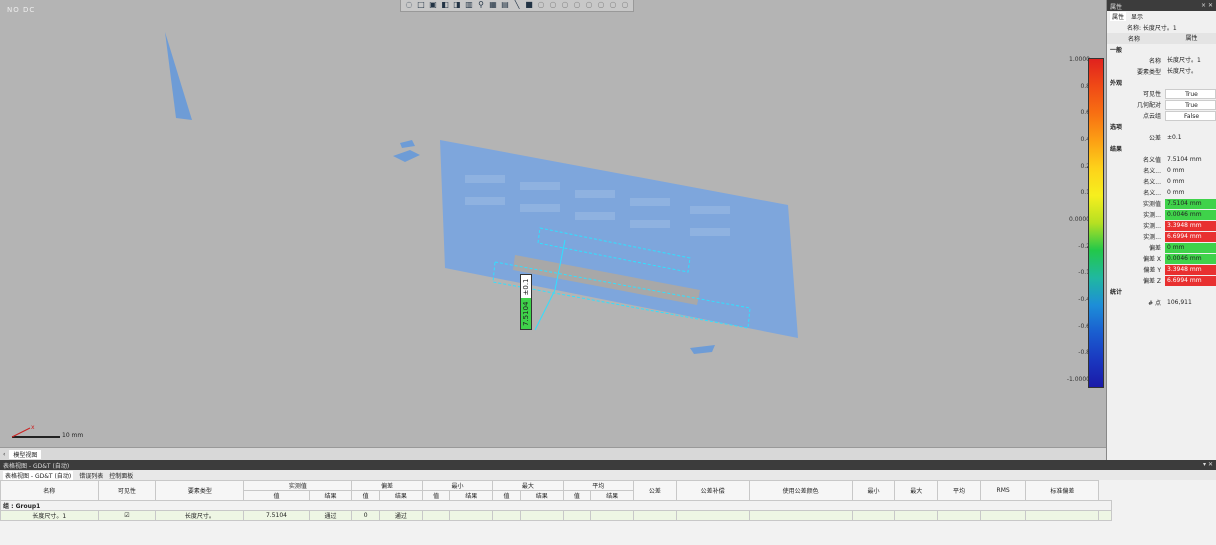  Describe the element at coordinates (526, 287) in the screenshot. I see `measurement-tolerance: ±0.1` at that location.